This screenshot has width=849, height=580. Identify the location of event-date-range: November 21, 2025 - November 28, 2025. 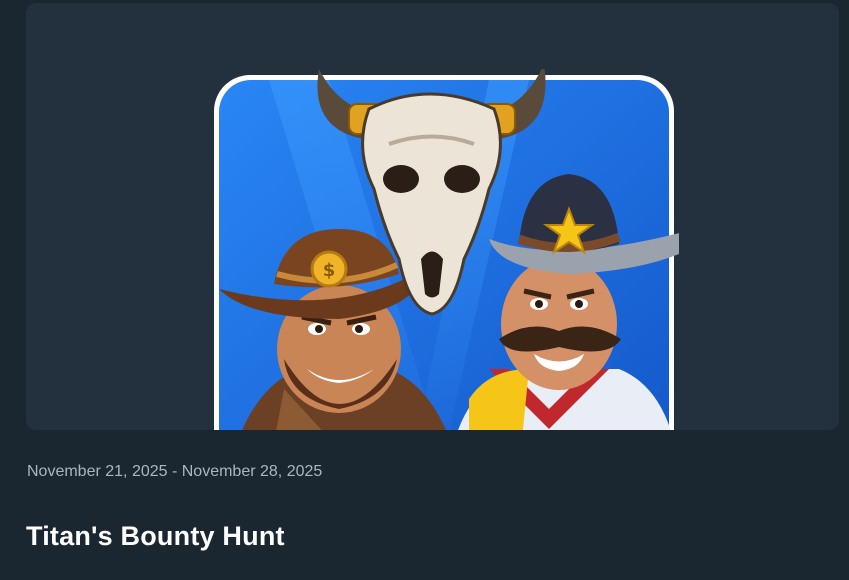
(175, 471).